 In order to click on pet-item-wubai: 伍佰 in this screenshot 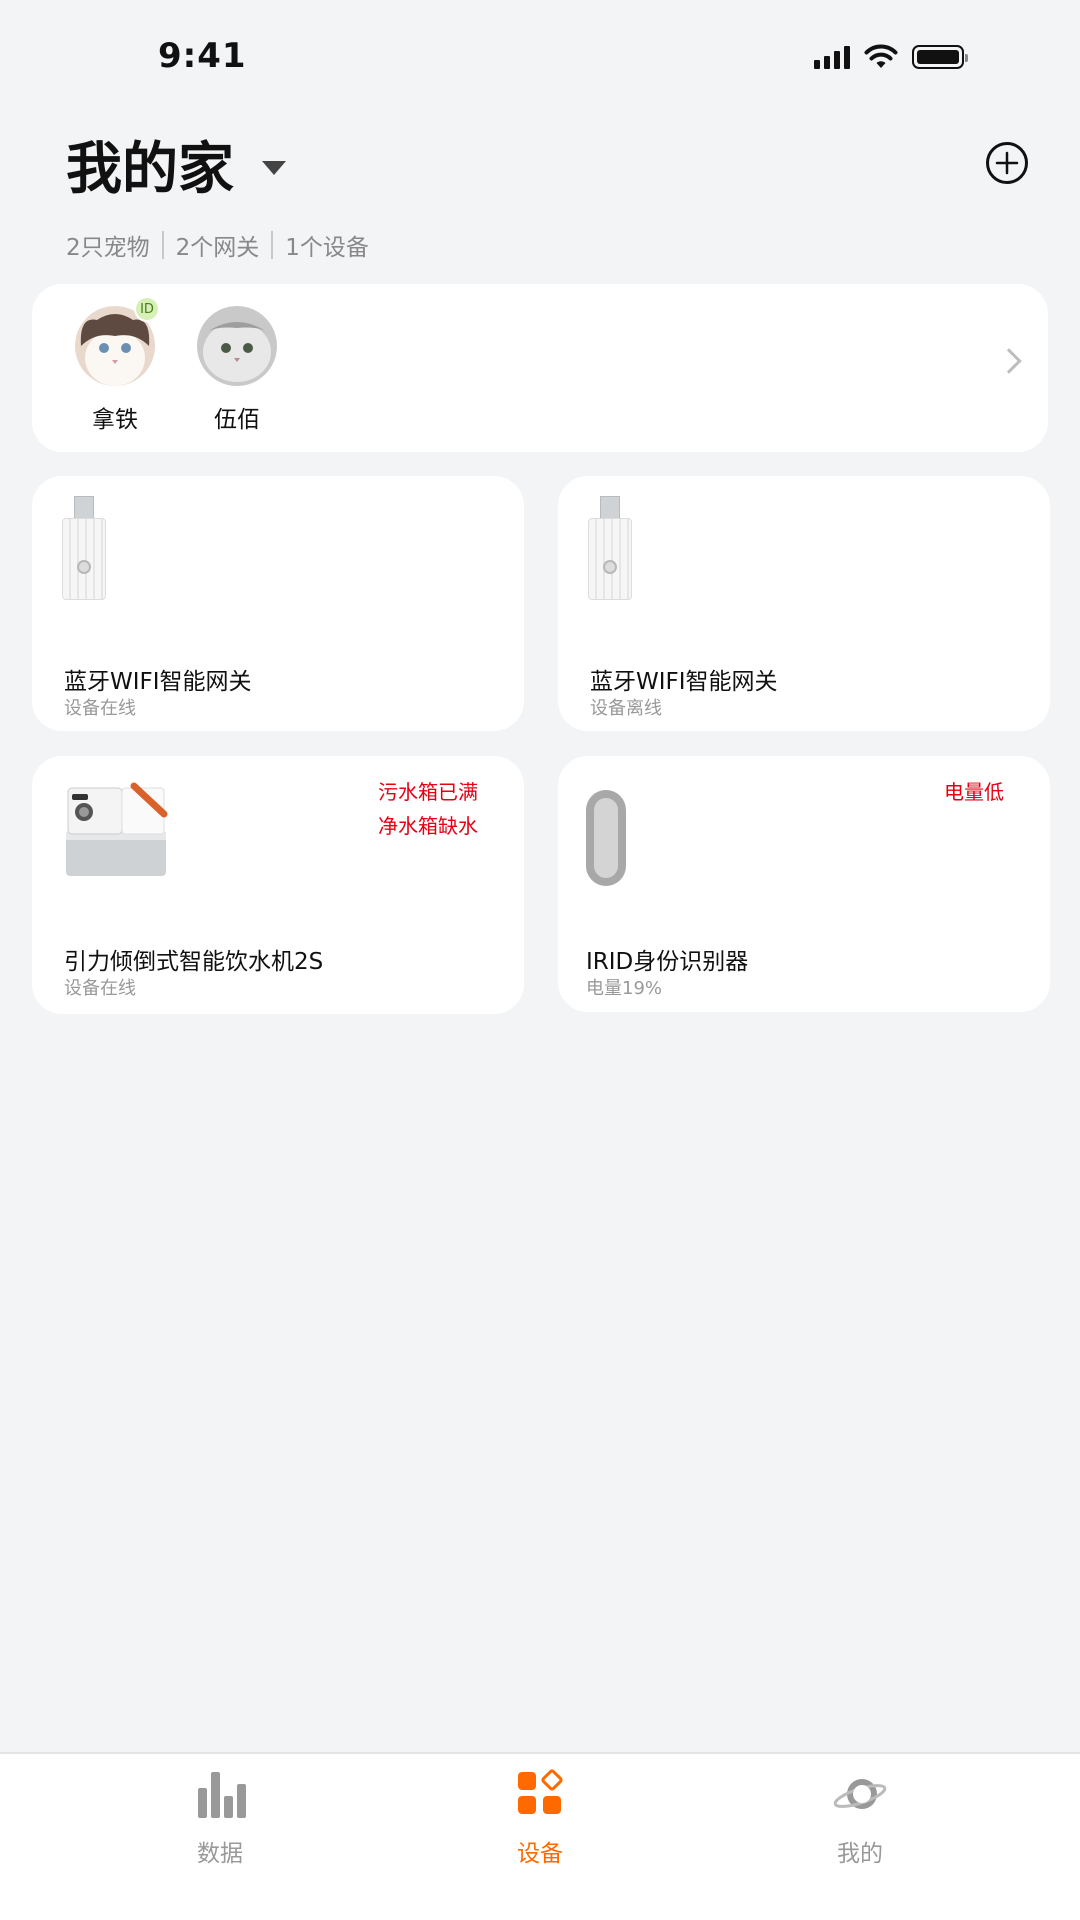, I will do `click(237, 370)`.